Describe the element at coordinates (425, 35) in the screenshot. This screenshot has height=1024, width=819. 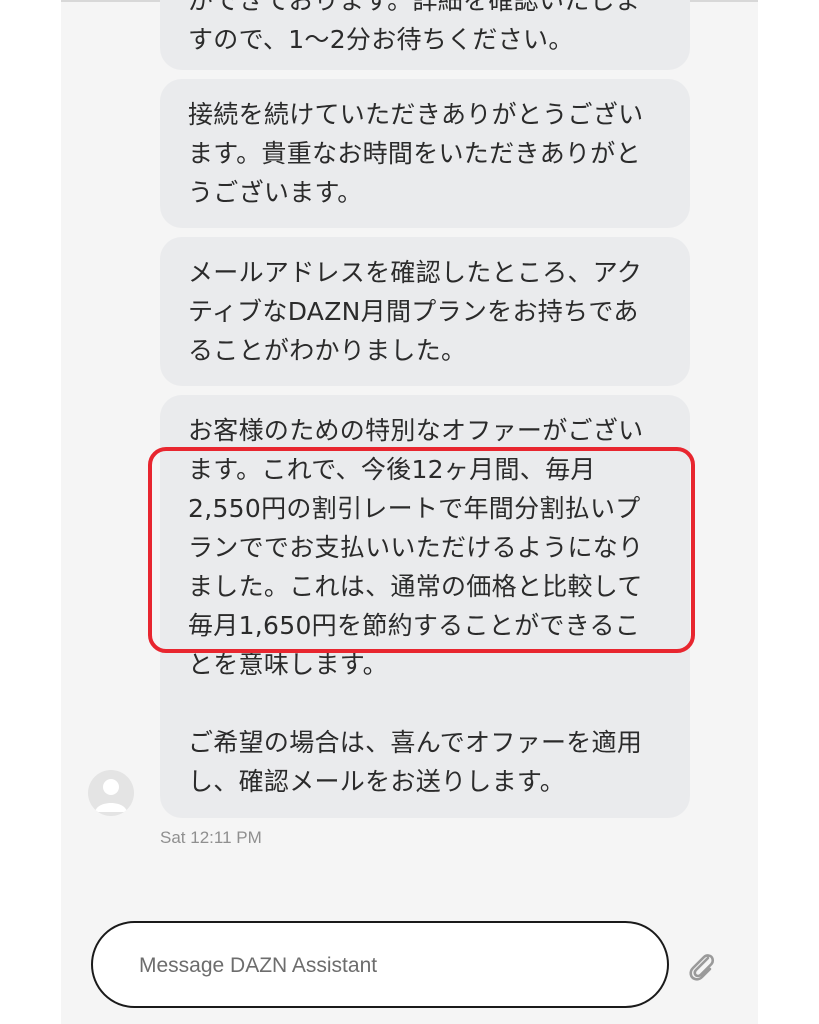
I see `message-bubble: ができております。詳細を確認いたしま すので、1～2分お待ちください。` at that location.